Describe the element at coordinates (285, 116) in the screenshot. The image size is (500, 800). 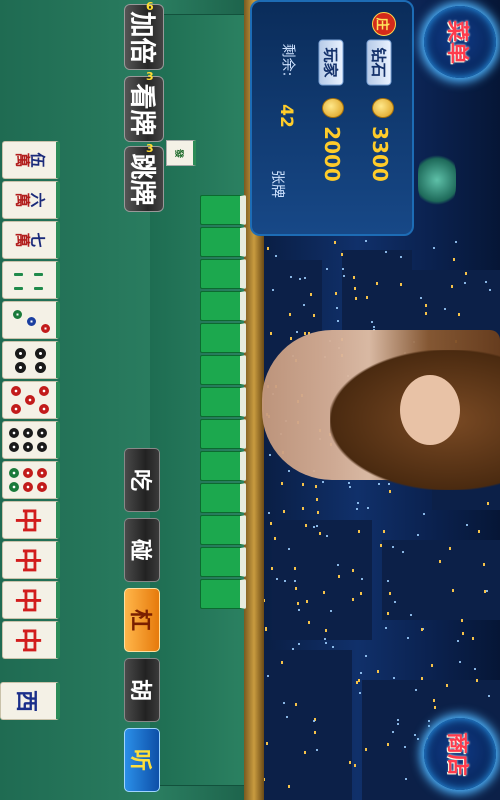
I see `remaining-count: 42` at that location.